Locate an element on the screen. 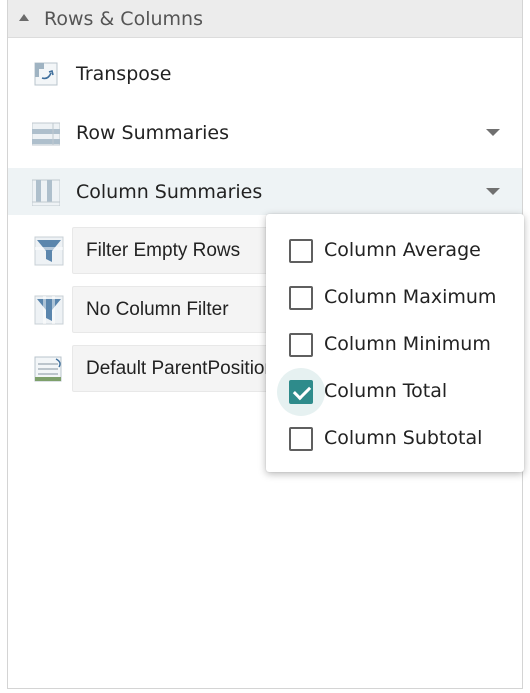 The height and width of the screenshot is (693, 530). column-summaries-icon is located at coordinates (46, 192).